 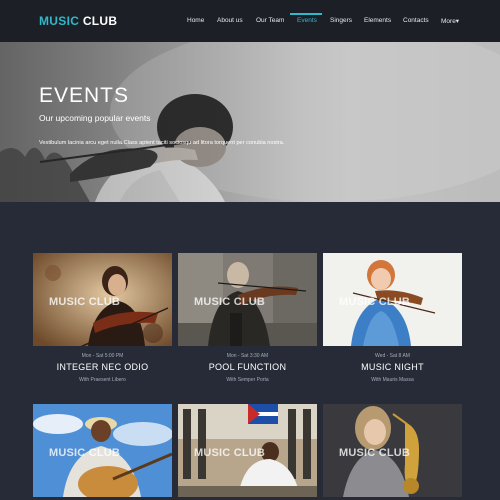 I want to click on event-time: Mon - Sat 3:30 AM, so click(x=247, y=356).